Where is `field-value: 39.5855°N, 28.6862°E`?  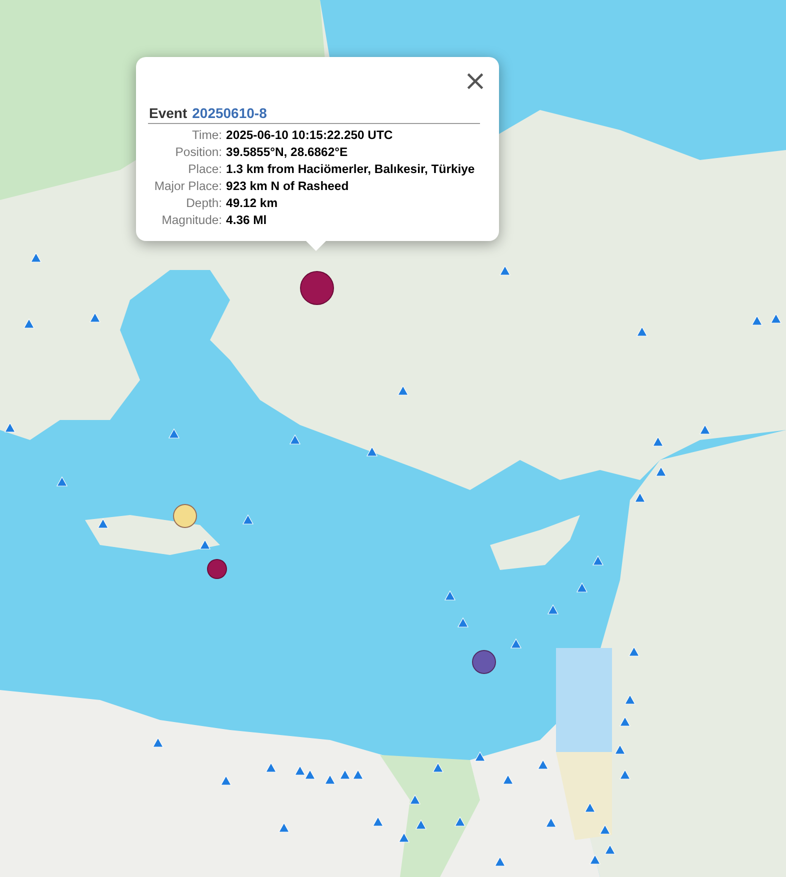
field-value: 39.5855°N, 28.6862°E is located at coordinates (287, 152).